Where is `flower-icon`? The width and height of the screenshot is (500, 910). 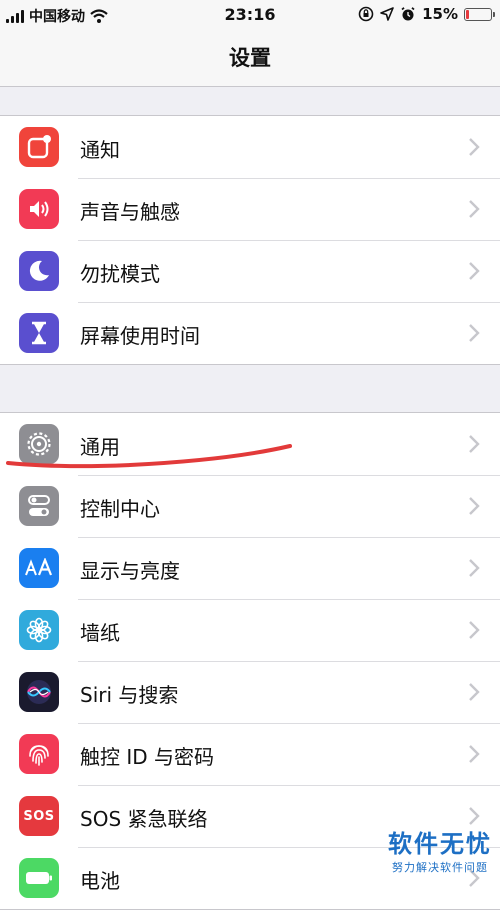
flower-icon is located at coordinates (39, 630).